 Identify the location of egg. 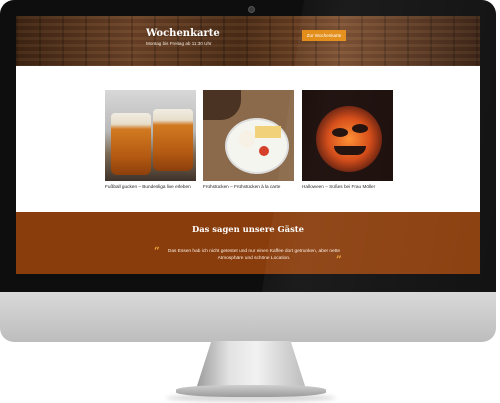
(247, 139).